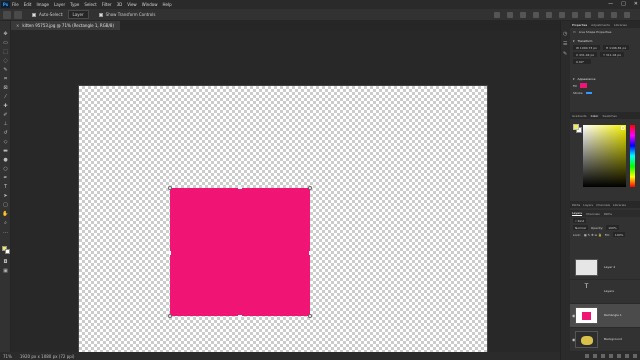 The image size is (640, 360). Describe the element at coordinates (580, 220) in the screenshot. I see `kind-filter-dropdown: ⌕ Kind` at that location.